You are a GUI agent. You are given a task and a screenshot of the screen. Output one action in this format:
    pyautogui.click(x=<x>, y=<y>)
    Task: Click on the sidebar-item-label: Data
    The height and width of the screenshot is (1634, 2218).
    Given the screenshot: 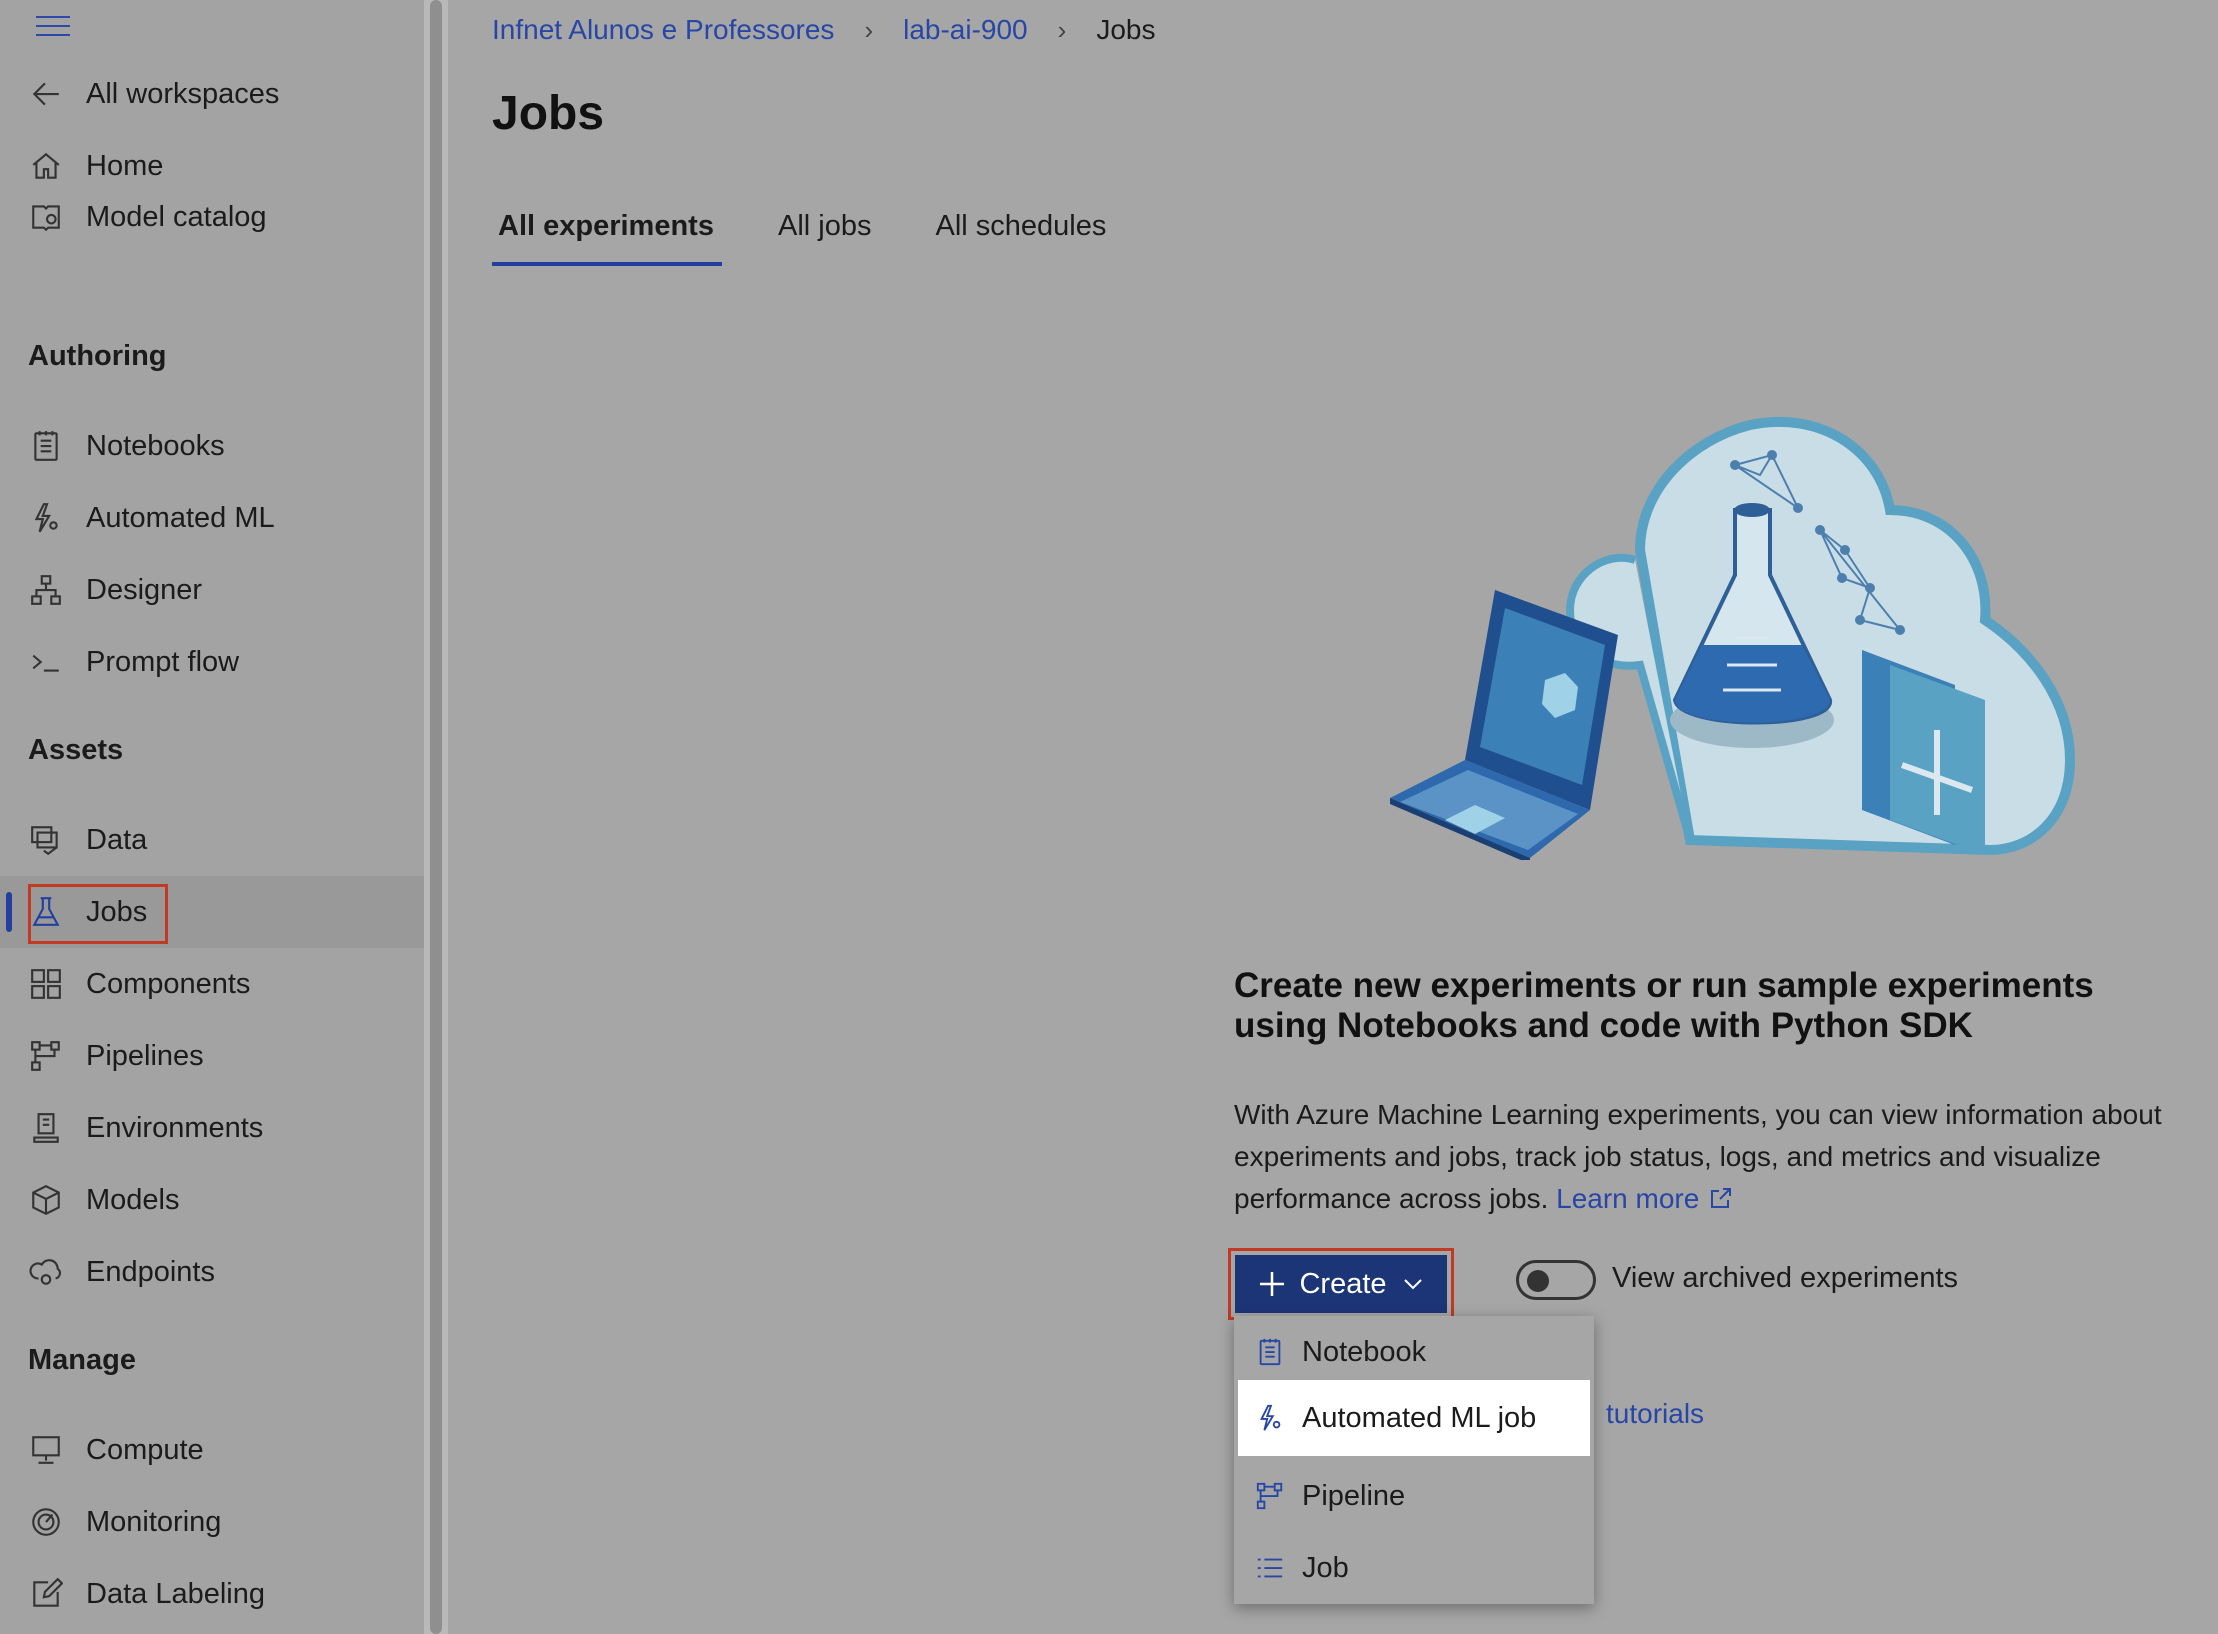 What is the action you would take?
    pyautogui.click(x=117, y=839)
    